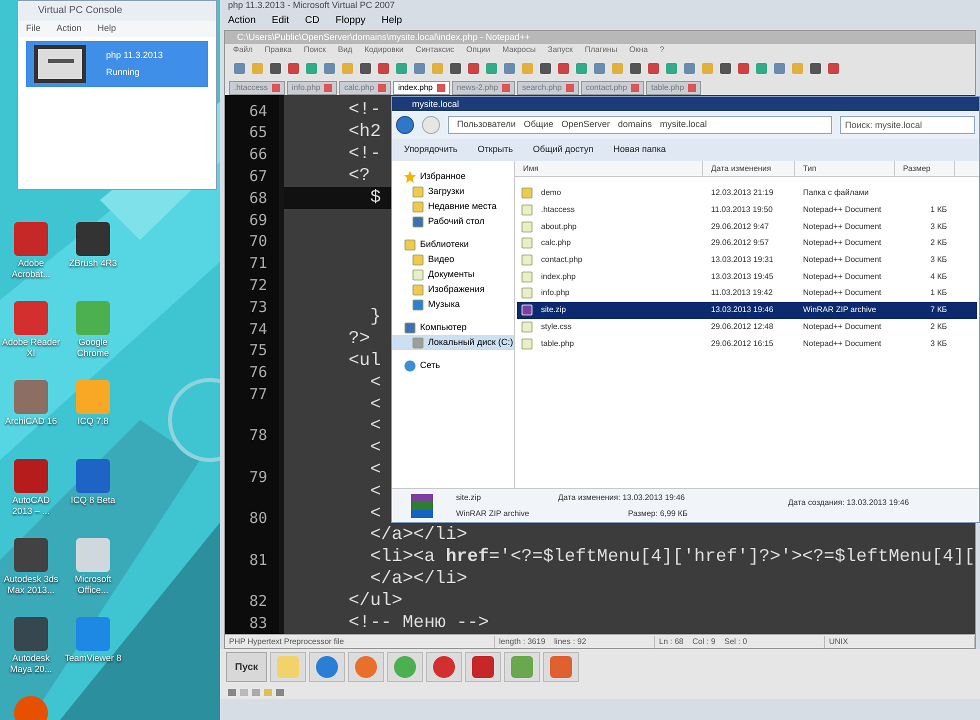 The width and height of the screenshot is (980, 720). I want to click on menu-item: CD, so click(312, 20).